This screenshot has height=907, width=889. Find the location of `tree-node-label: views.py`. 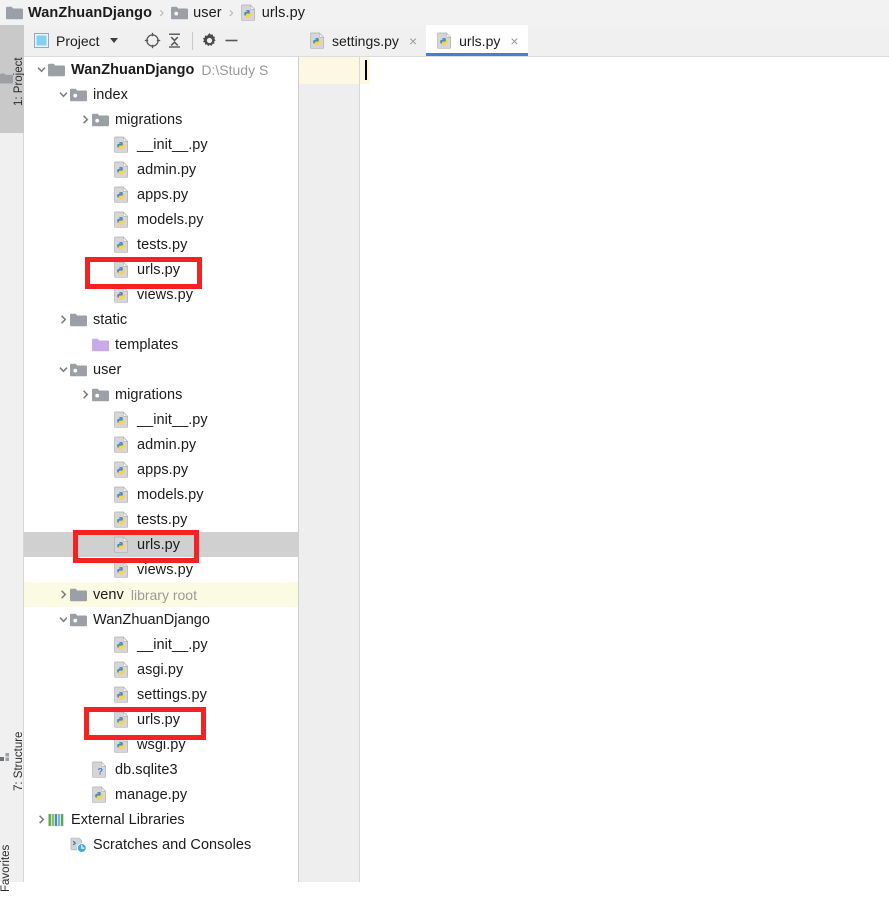

tree-node-label: views.py is located at coordinates (165, 569).